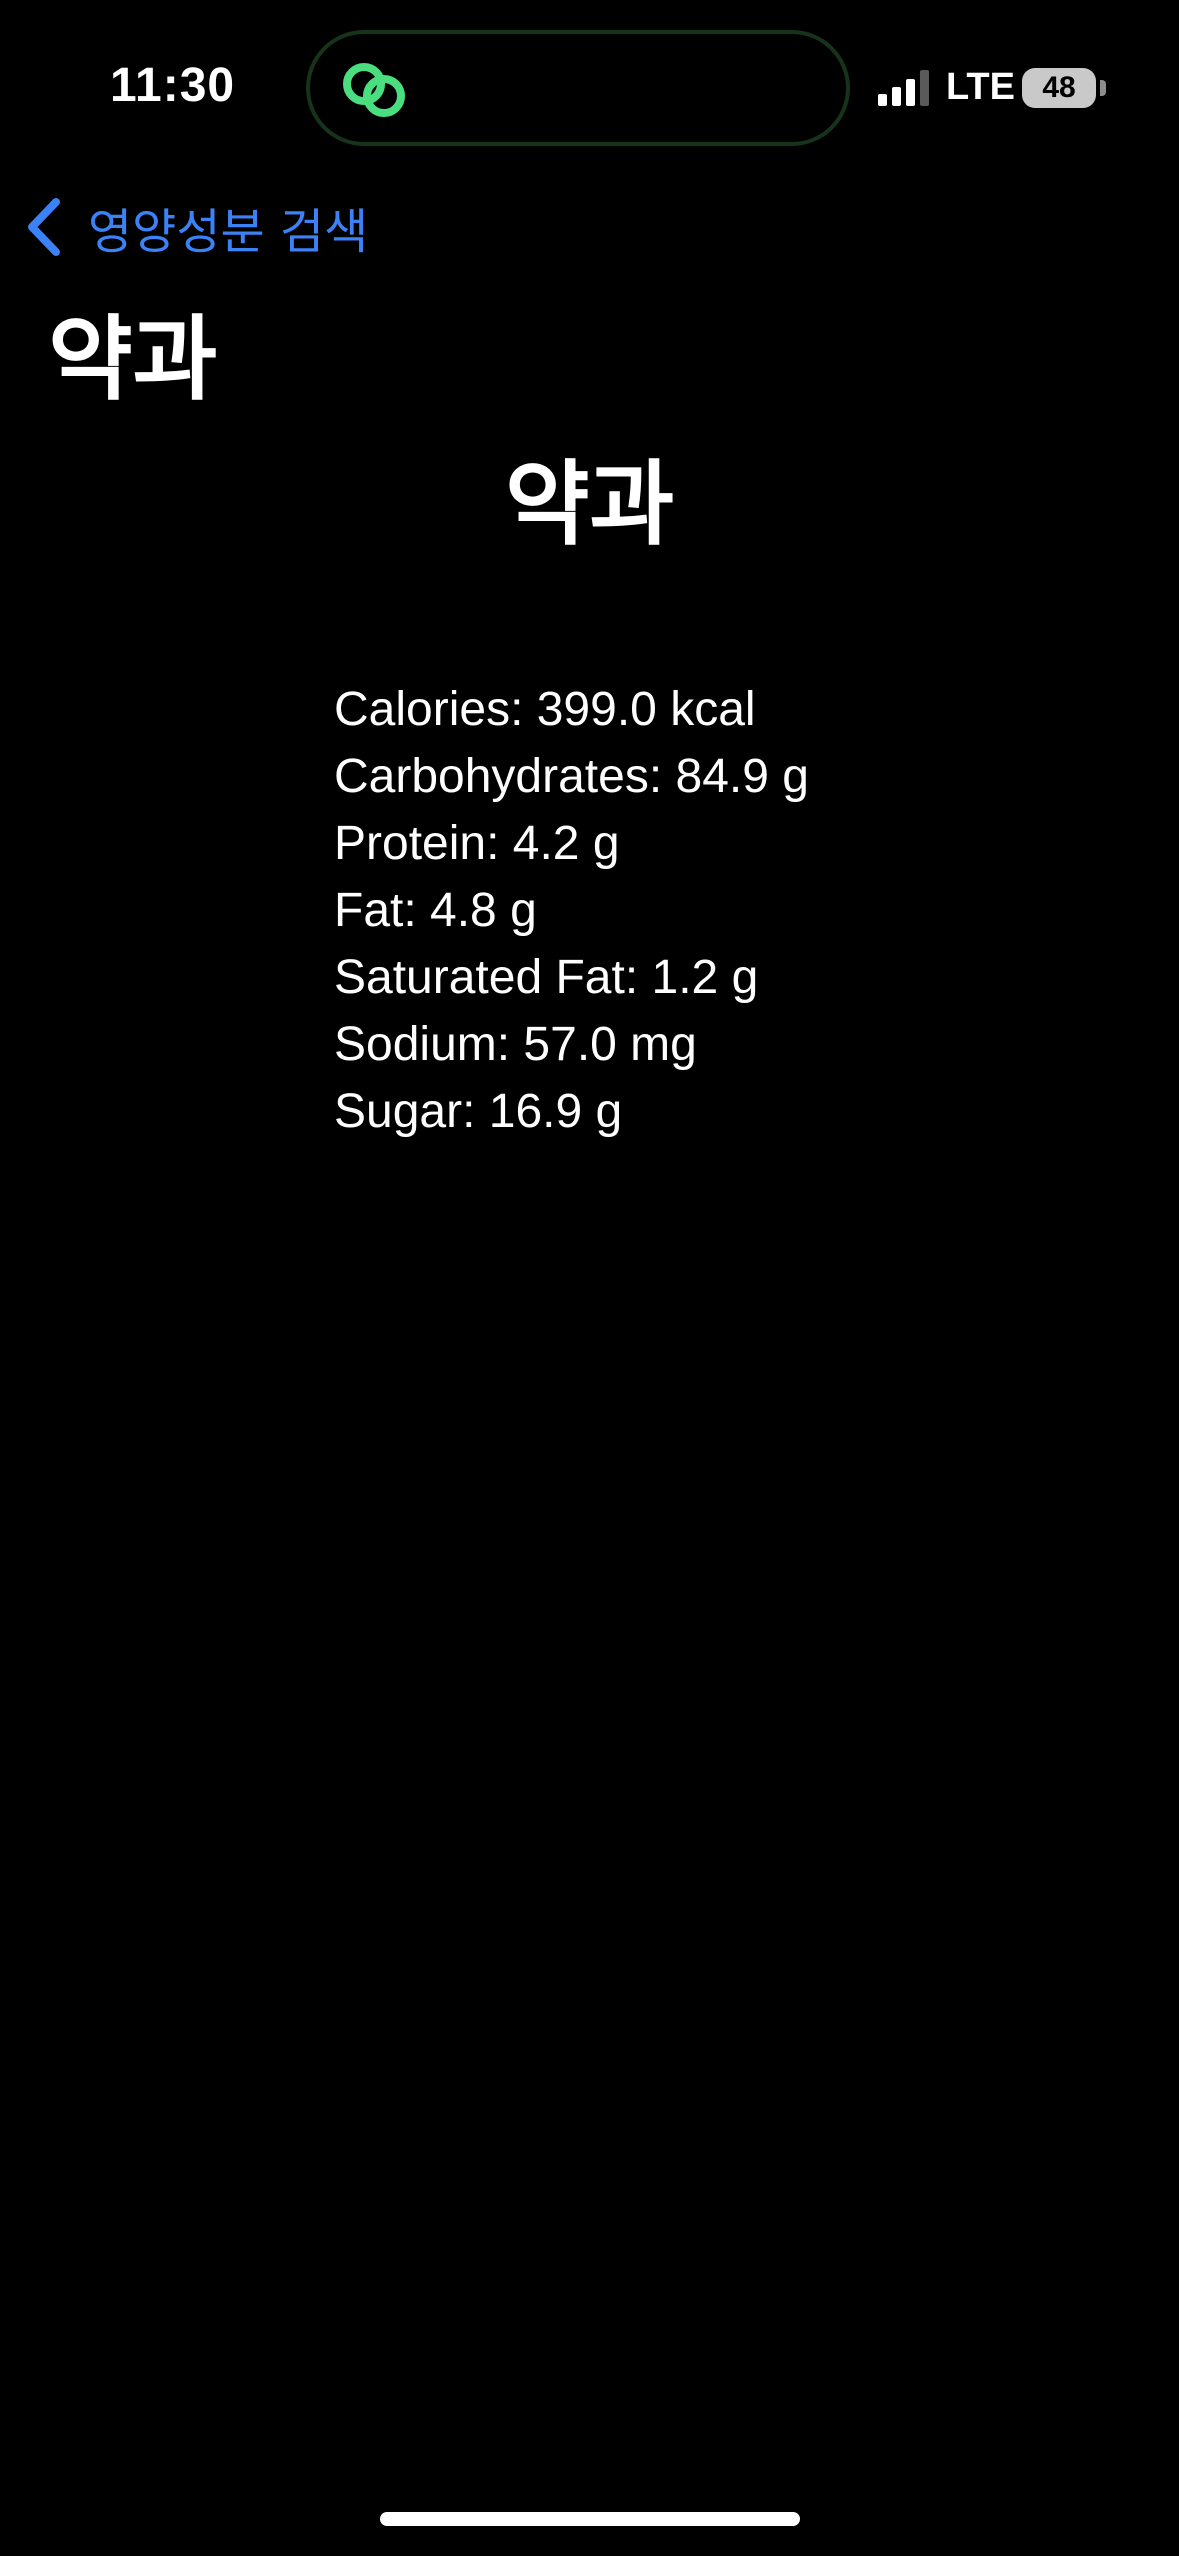  Describe the element at coordinates (589, 504) in the screenshot. I see `food-name-heading: 약과` at that location.